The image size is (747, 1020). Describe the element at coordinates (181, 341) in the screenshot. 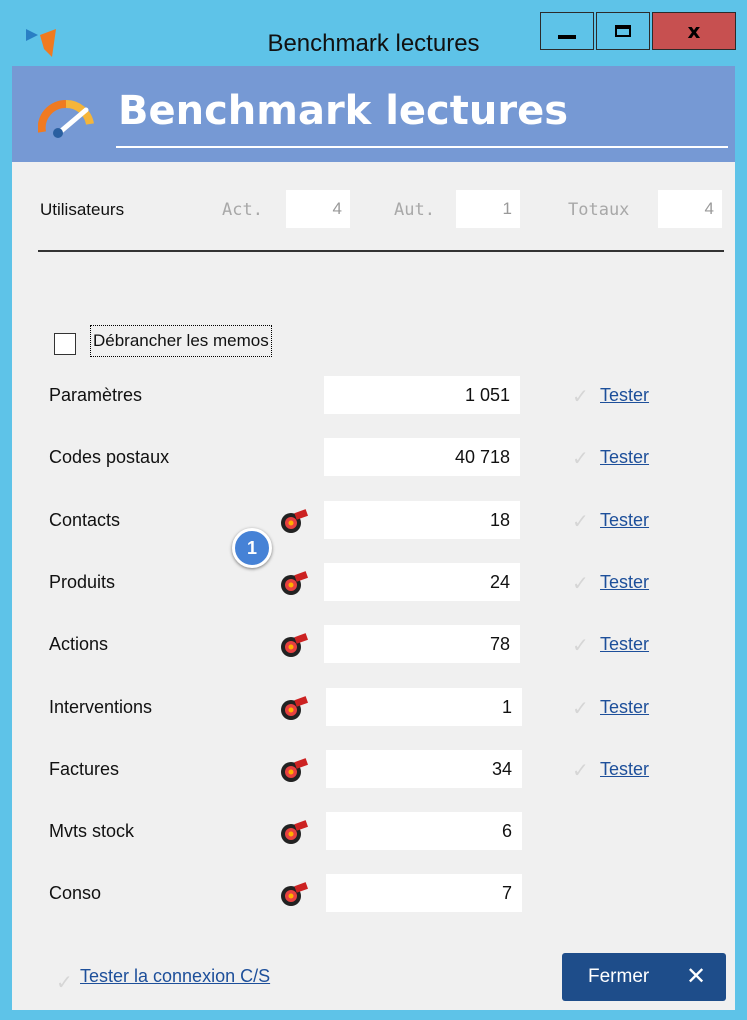

I see `memos-checkbox-label: Débrancher les memos` at that location.